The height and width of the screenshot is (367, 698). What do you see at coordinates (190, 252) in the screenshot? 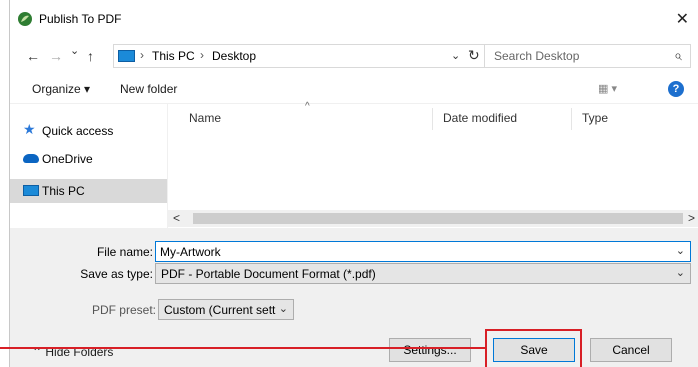
I see `file-name-value: My-Artwork` at bounding box center [190, 252].